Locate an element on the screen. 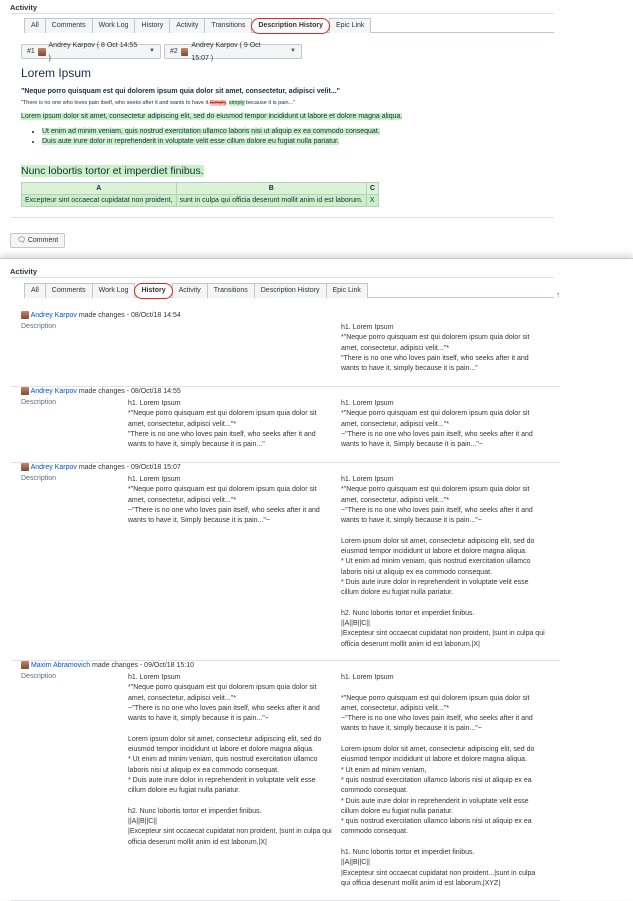 Image resolution: width=633 pixels, height=901 pixels. revision-select-1: #1 Andrey Karpov ( 8 Oct 14:55 ) ▼ is located at coordinates (91, 52).